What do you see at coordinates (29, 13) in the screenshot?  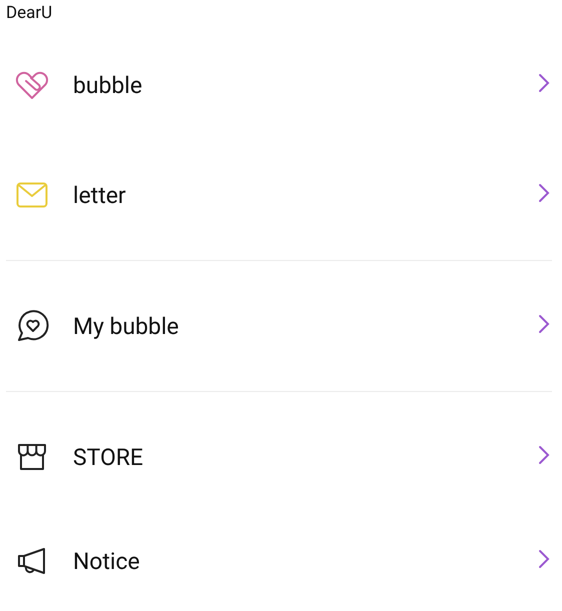 I see `app-title: DearU` at bounding box center [29, 13].